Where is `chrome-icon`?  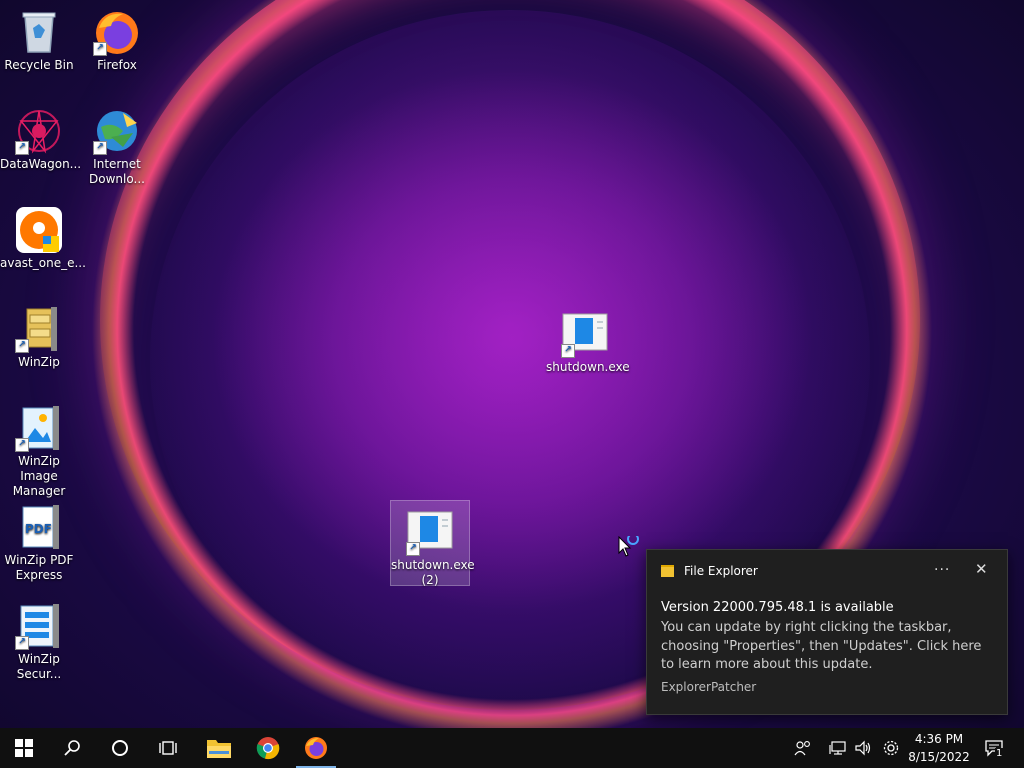 chrome-icon is located at coordinates (268, 748).